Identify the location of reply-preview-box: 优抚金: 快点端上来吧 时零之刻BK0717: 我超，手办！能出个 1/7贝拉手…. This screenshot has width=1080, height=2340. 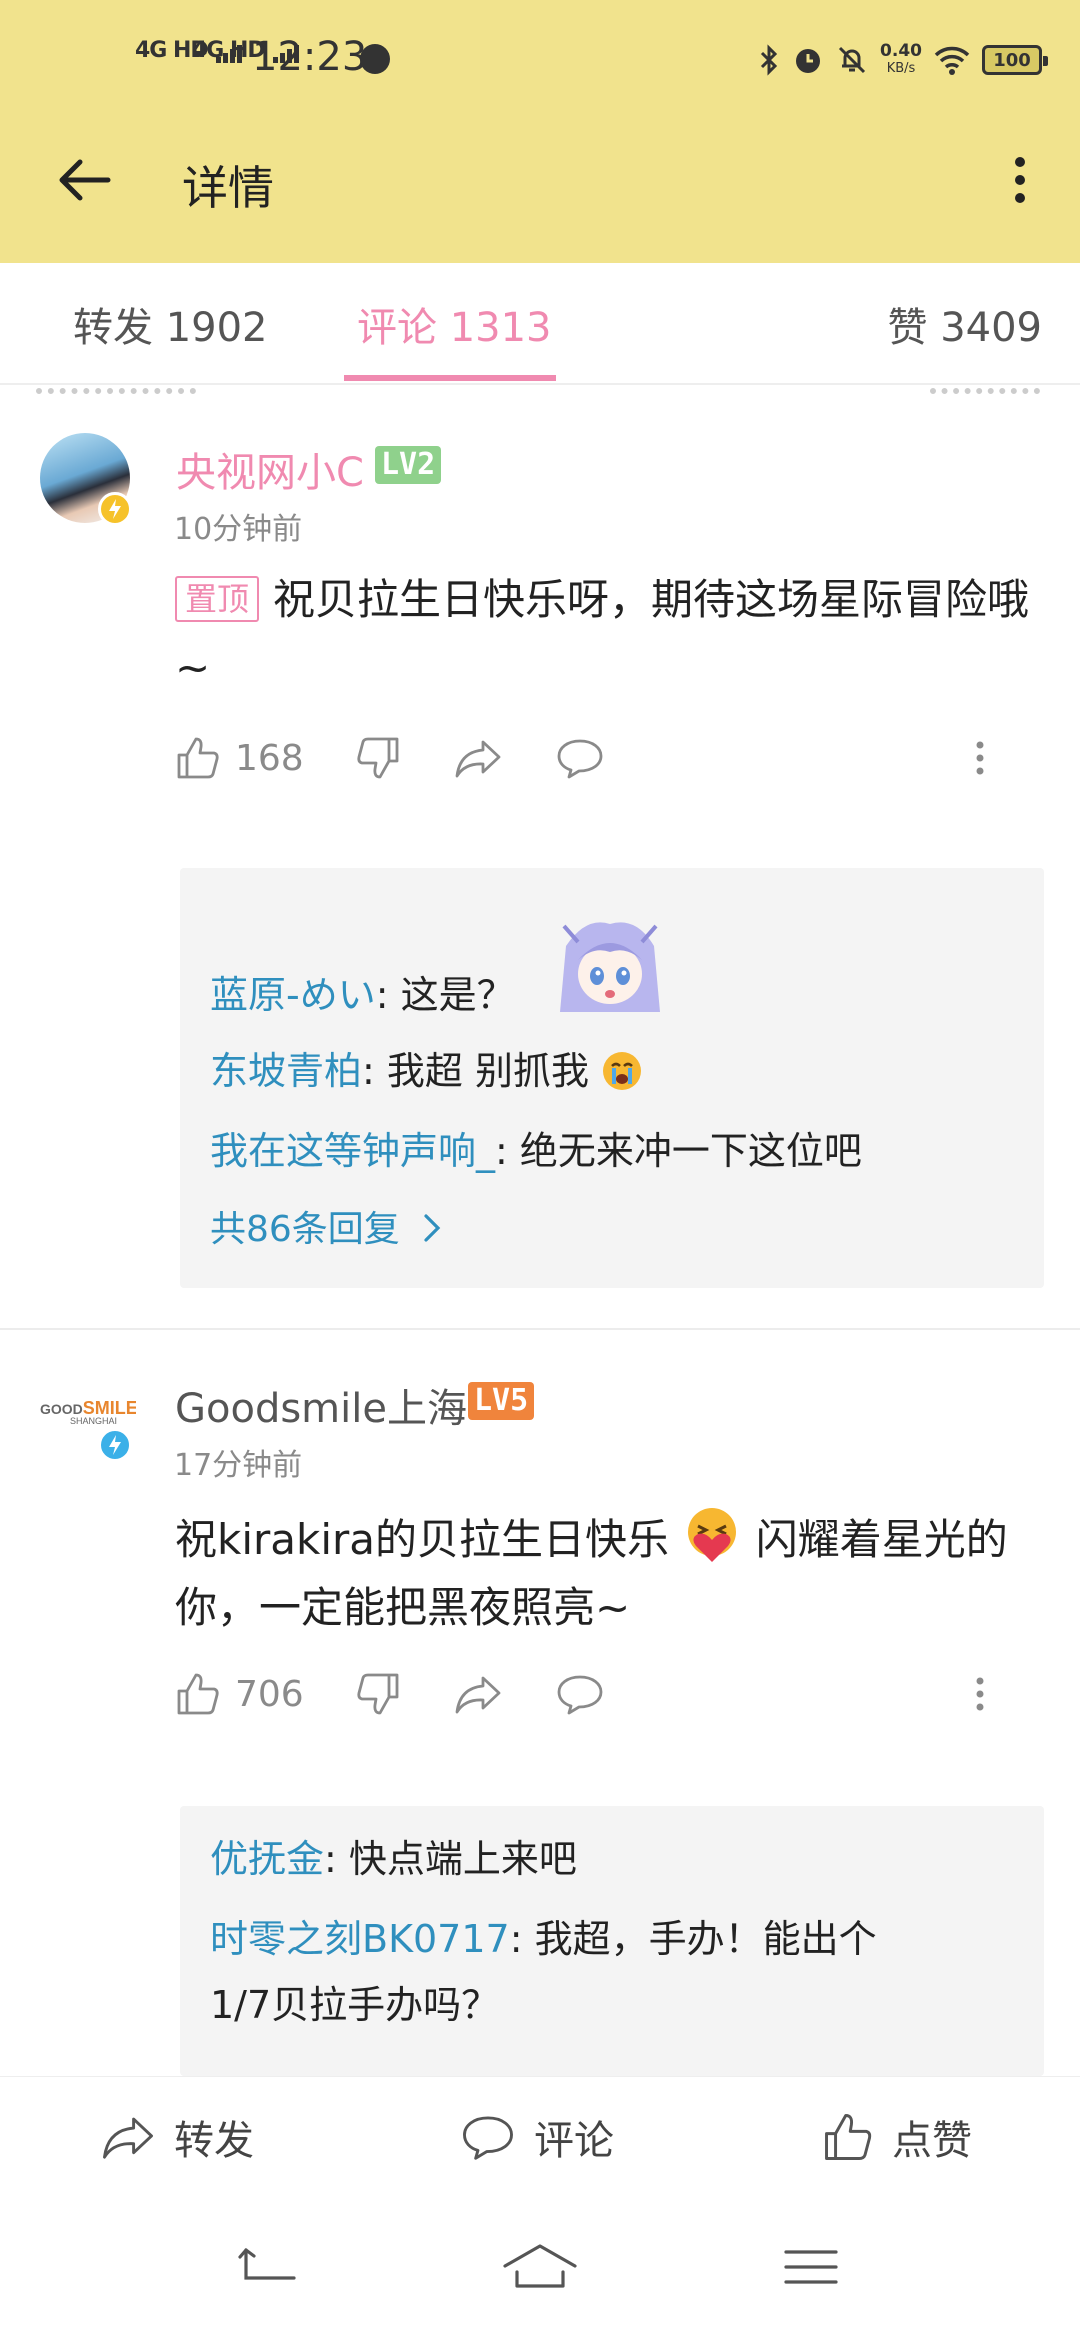
(612, 1941).